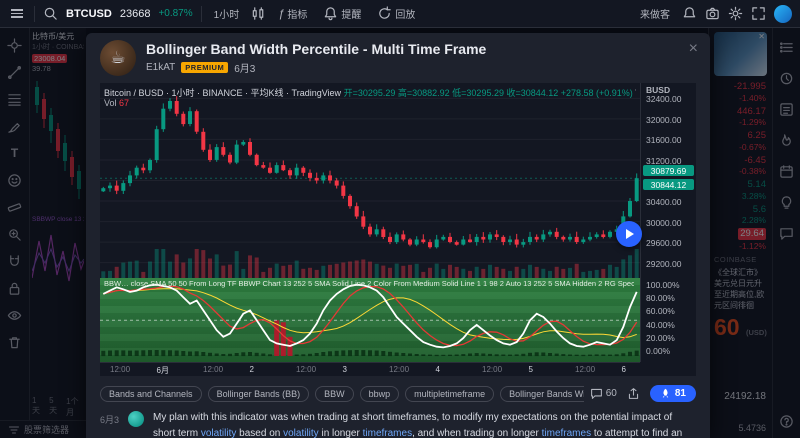 Image resolution: width=800 pixels, height=438 pixels. What do you see at coordinates (664, 140) in the screenshot?
I see `price-tick: 31600.00` at bounding box center [664, 140].